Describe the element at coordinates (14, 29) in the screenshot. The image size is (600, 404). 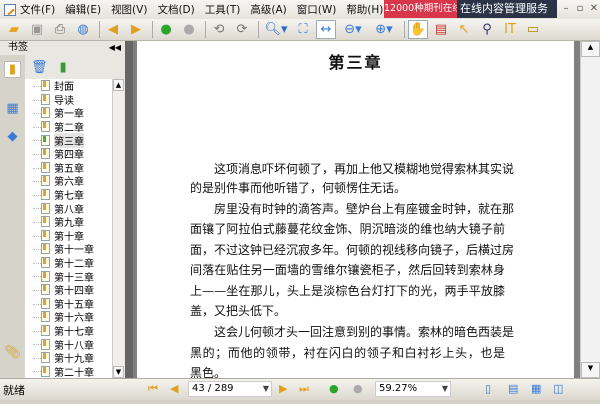
I see `open-icon: ▰` at that location.